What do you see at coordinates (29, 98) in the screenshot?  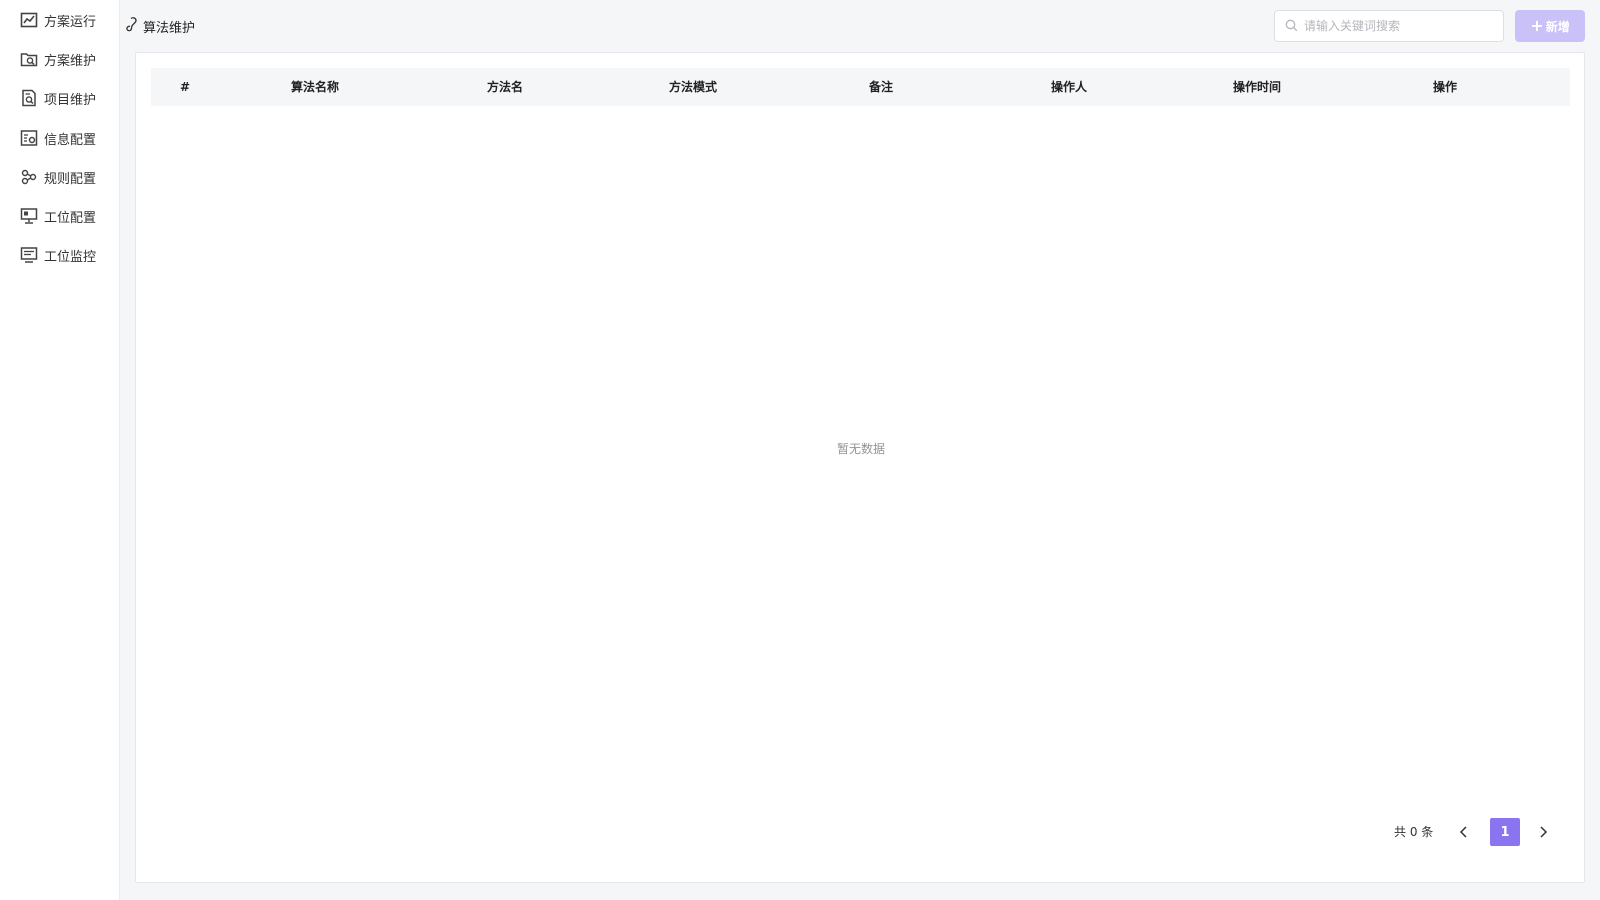 I see `document-search-icon` at bounding box center [29, 98].